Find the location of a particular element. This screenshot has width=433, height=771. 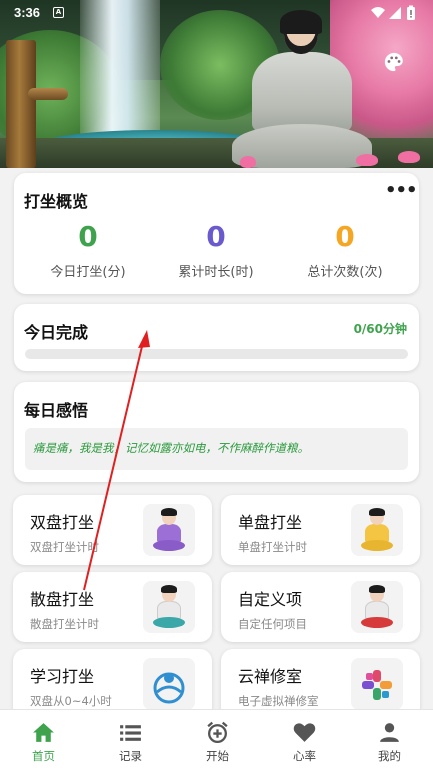

nav-start: 开始 is located at coordinates (217, 740).